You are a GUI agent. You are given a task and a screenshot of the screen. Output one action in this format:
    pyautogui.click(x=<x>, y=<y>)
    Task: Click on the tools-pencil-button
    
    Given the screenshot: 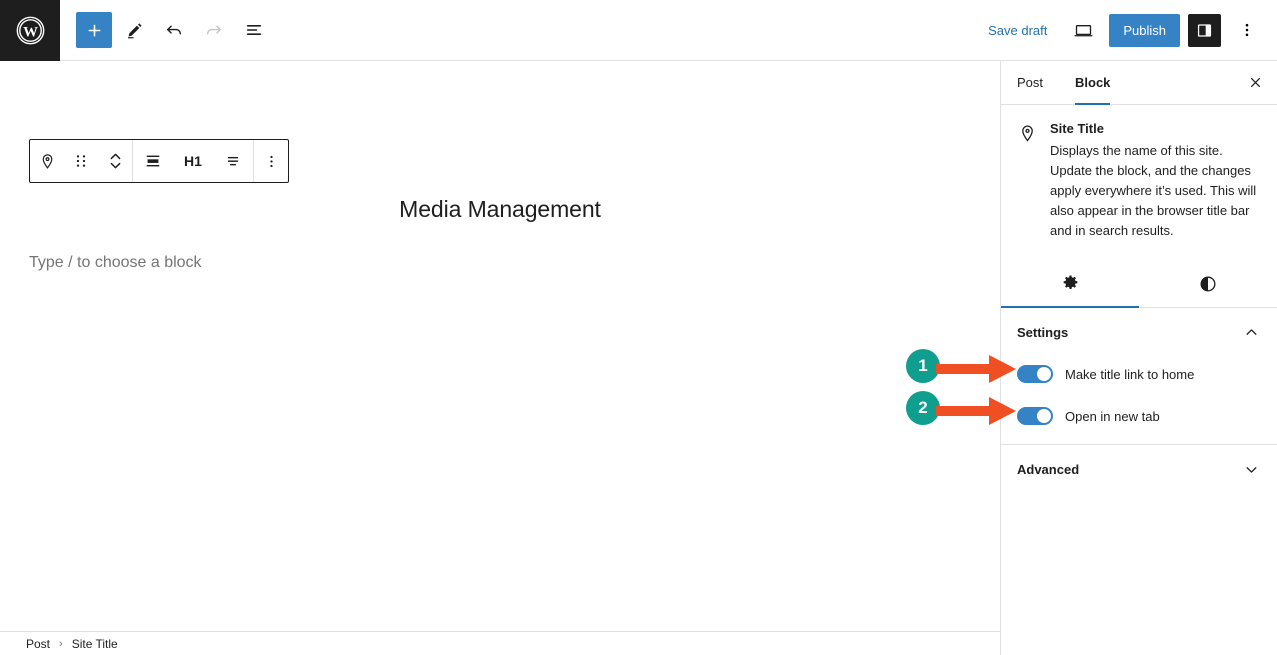 What is the action you would take?
    pyautogui.click(x=134, y=30)
    